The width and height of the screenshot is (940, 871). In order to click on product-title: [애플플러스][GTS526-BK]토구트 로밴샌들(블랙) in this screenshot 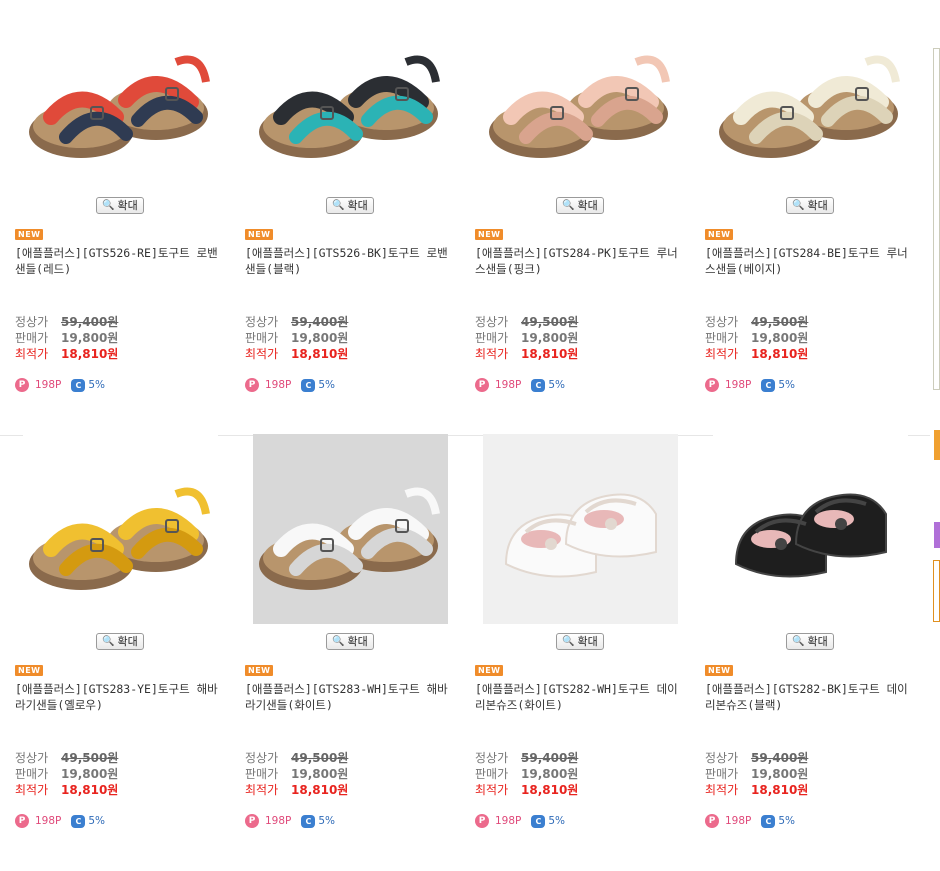, I will do `click(350, 261)`.